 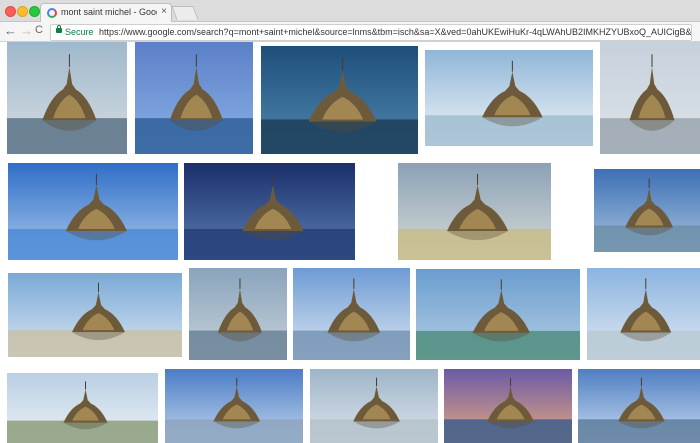 I want to click on tab-title: mont saint michel - Google Se, so click(x=109, y=12).